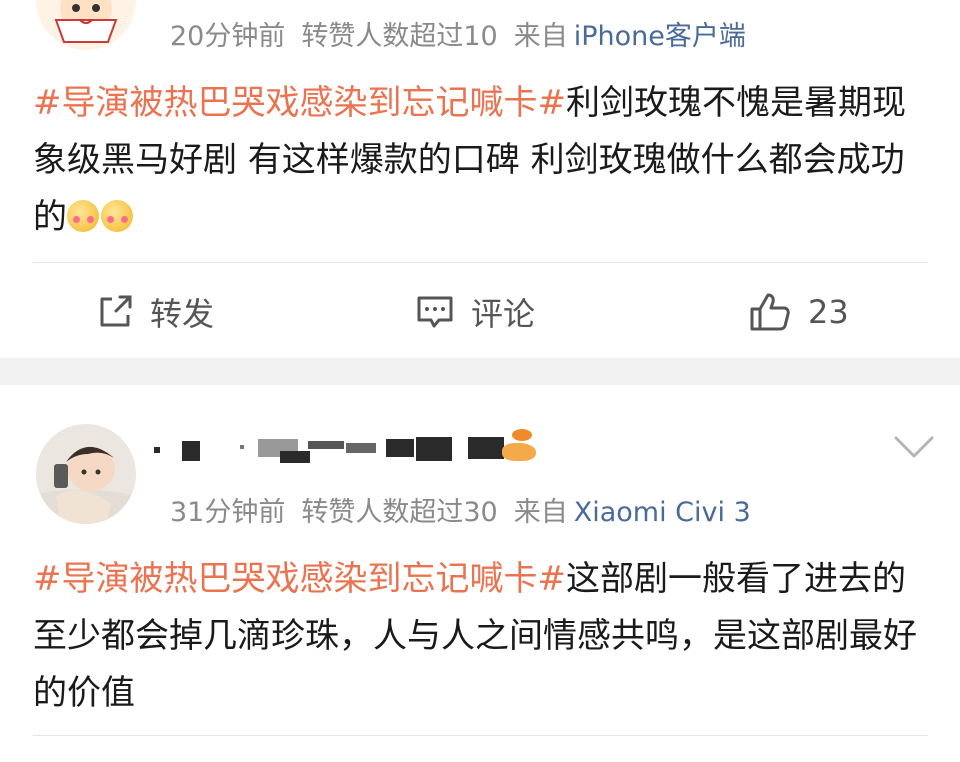 This screenshot has height=762, width=960. Describe the element at coordinates (480, 371) in the screenshot. I see `feed-separator` at that location.